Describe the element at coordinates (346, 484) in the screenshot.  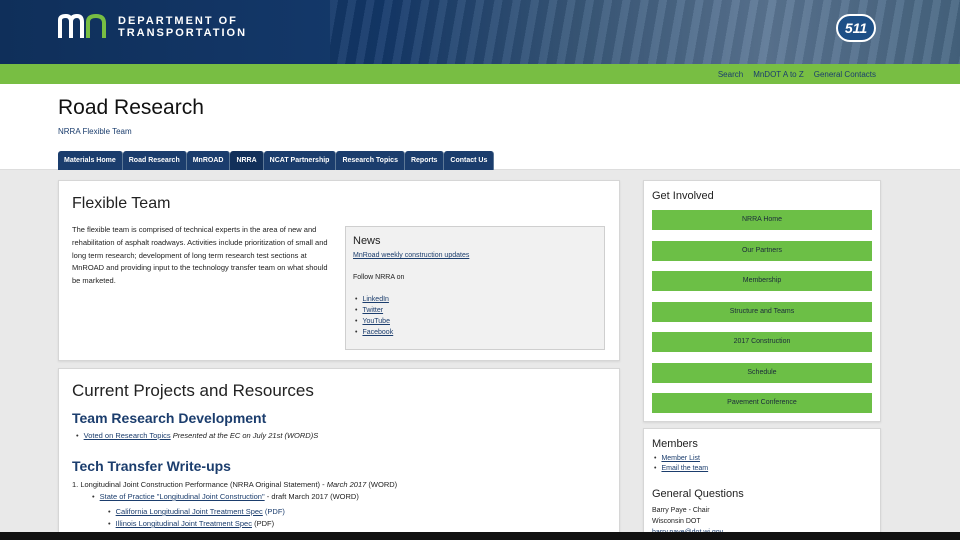
I see `tech-item-1-date: March 2017` at that location.